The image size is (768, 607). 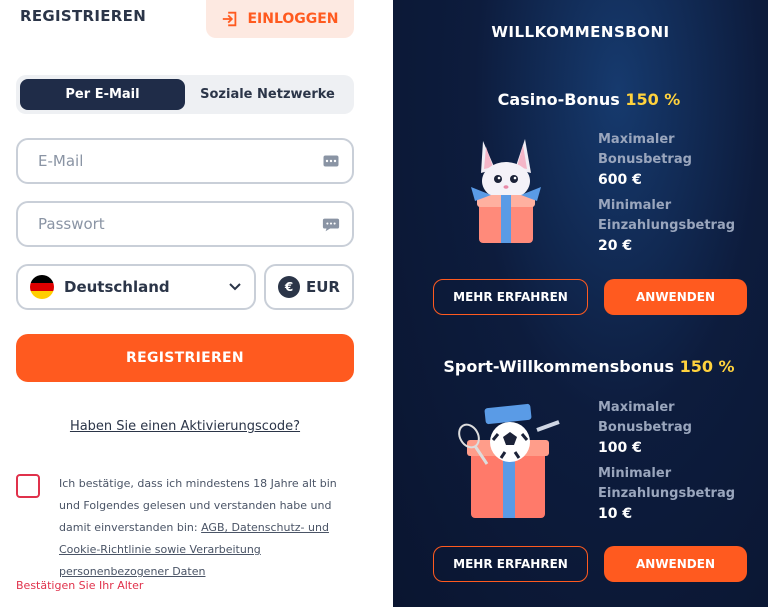 What do you see at coordinates (675, 564) in the screenshot?
I see `sport-apply-button: ANWENDEN` at bounding box center [675, 564].